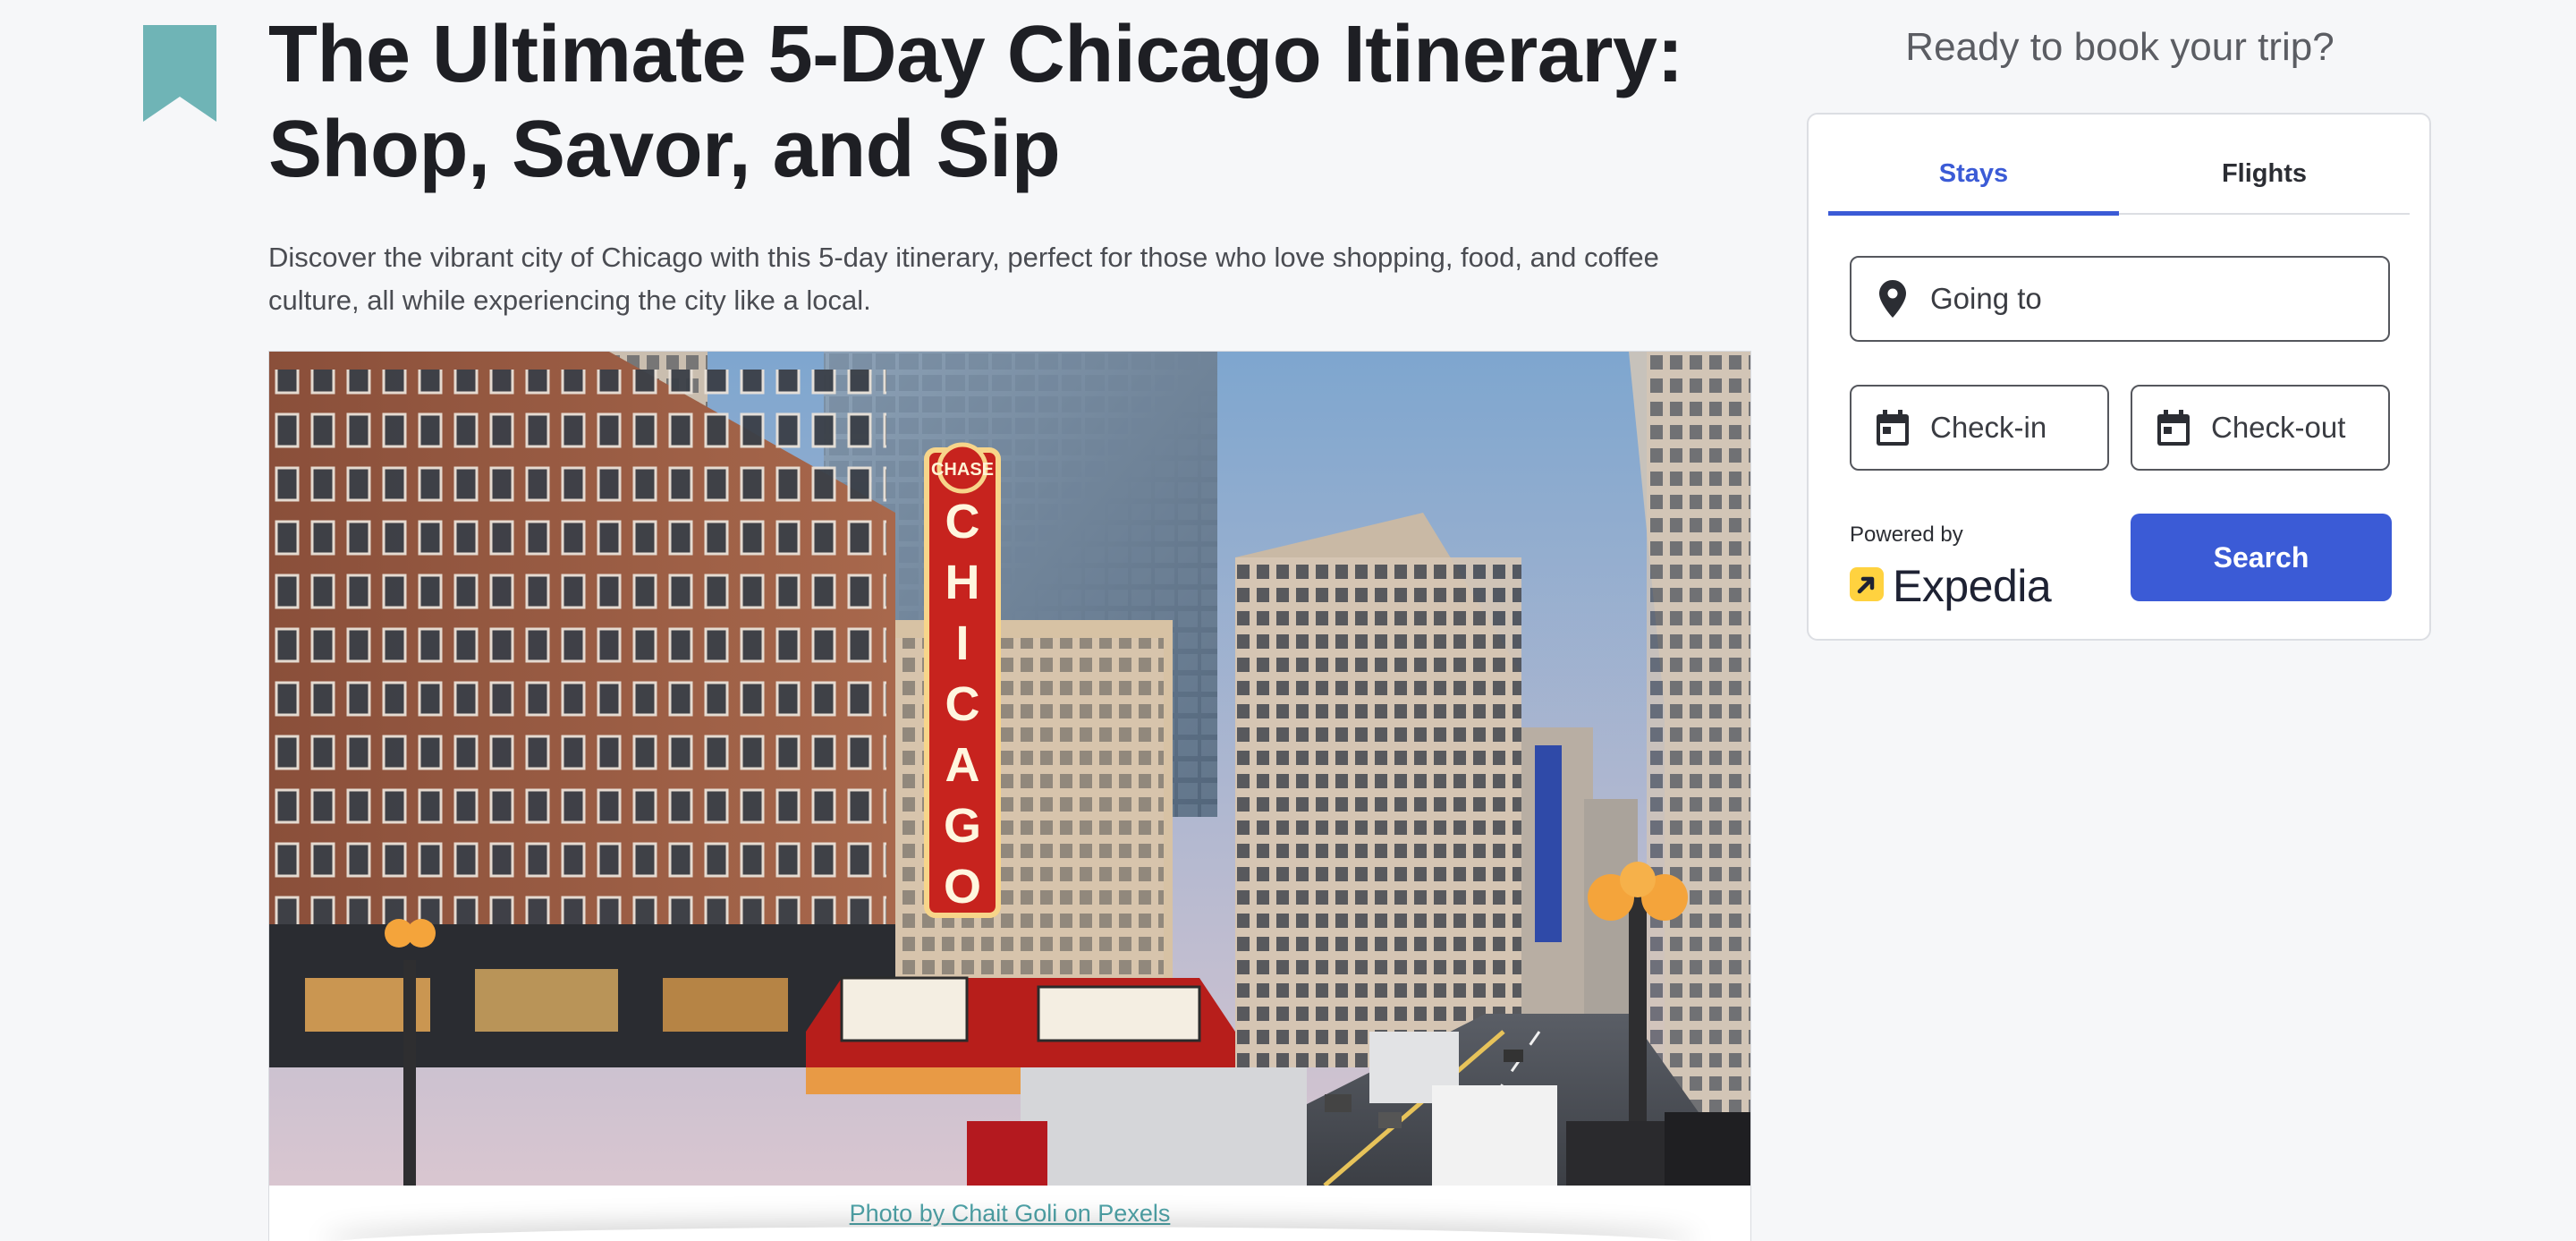 The height and width of the screenshot is (1241, 2576). I want to click on expedia-logo-icon, so click(1867, 586).